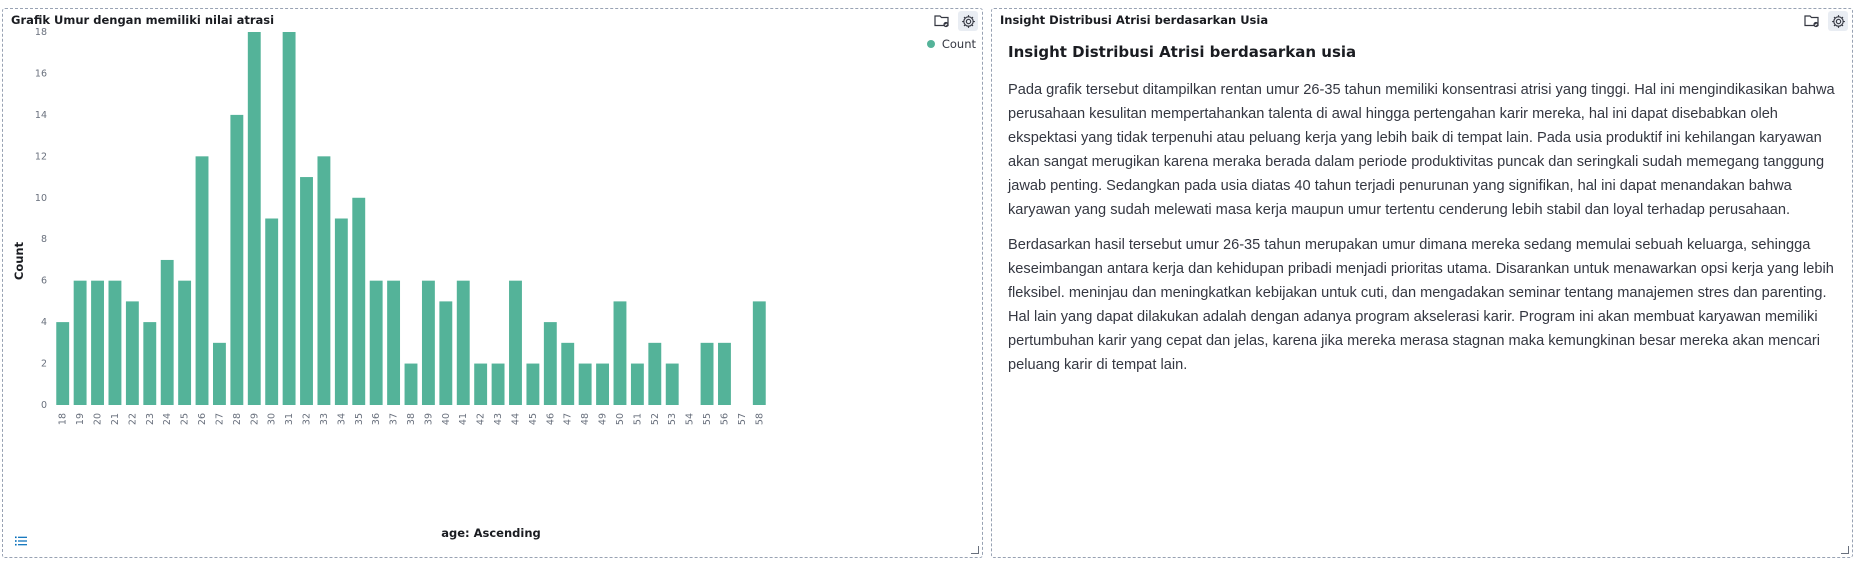 The image size is (1875, 563). What do you see at coordinates (376, 419) in the screenshot?
I see `x-tick-label: 36` at bounding box center [376, 419].